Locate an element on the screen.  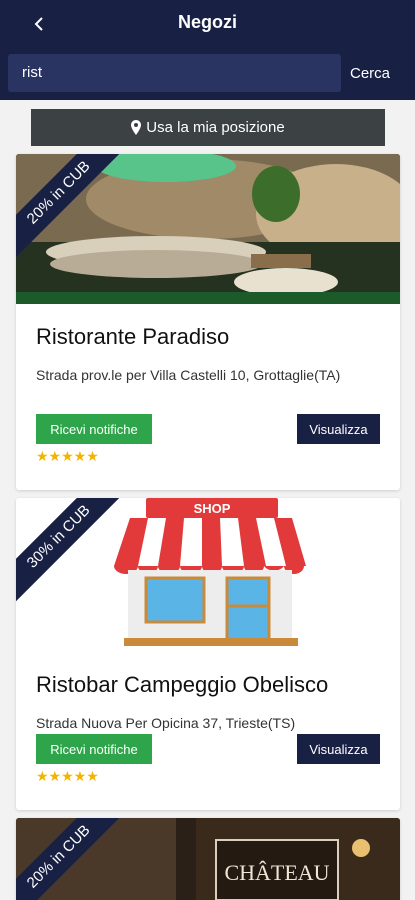
search-button: Cerca is located at coordinates (380, 73).